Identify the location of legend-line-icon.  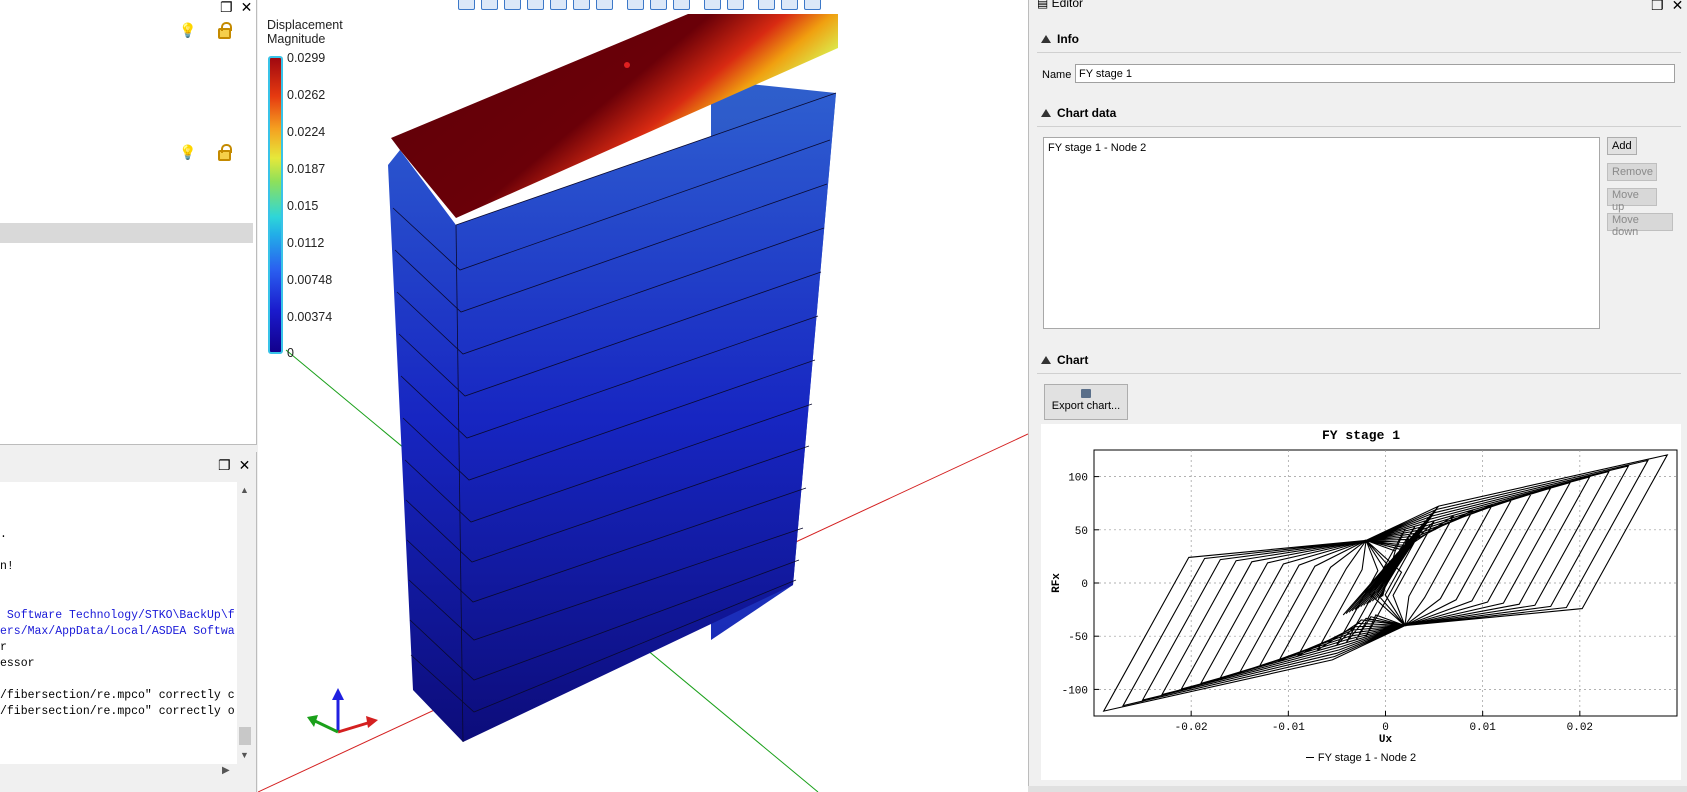
(1309, 757).